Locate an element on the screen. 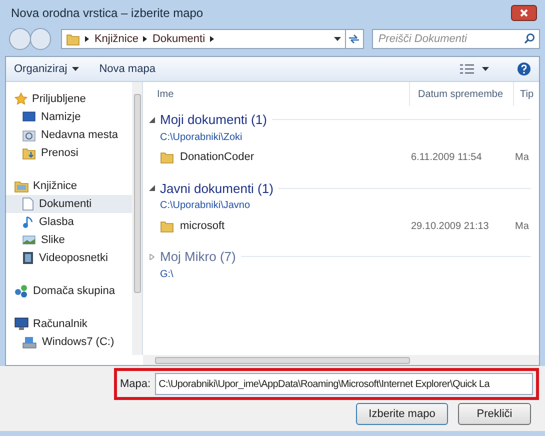 The image size is (545, 436). music-note-icon is located at coordinates (28, 222).